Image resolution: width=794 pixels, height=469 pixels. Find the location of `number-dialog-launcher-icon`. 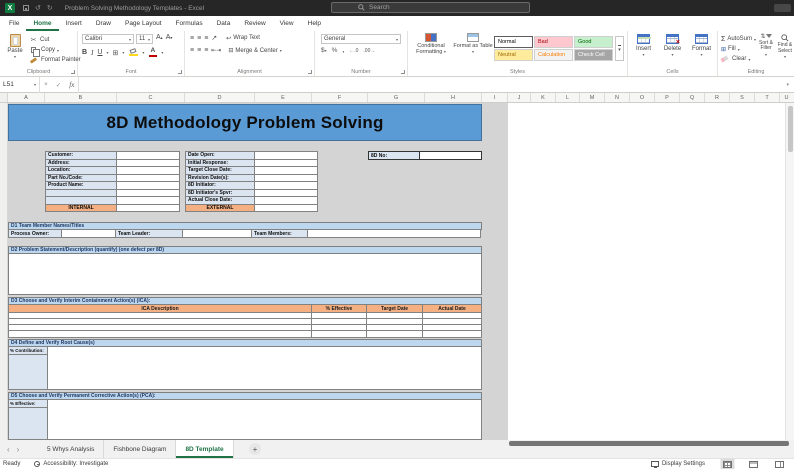

number-dialog-launcher-icon is located at coordinates (403, 72).